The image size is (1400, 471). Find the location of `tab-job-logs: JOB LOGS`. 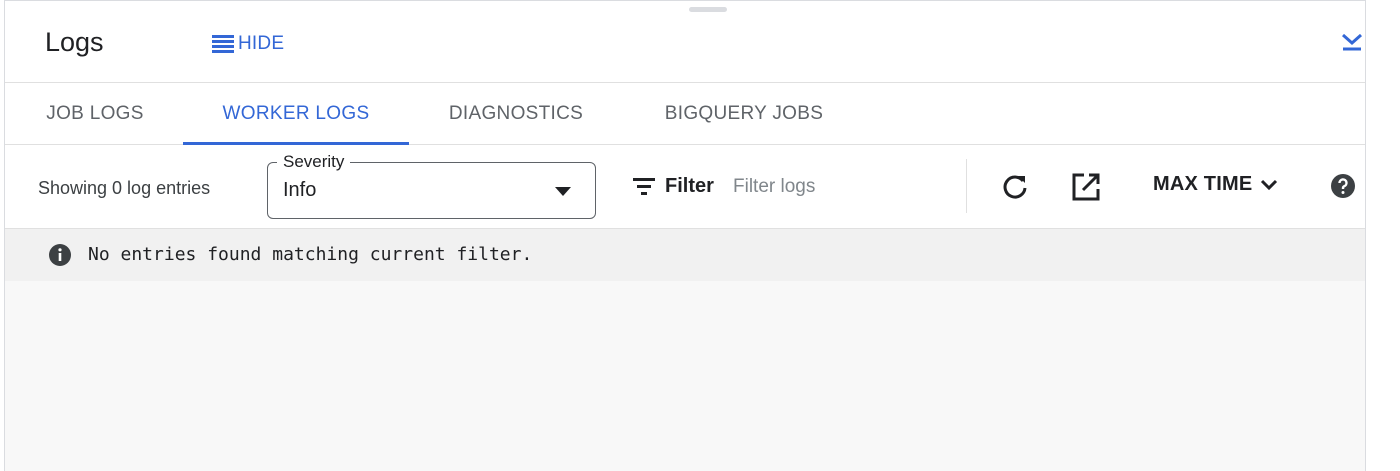

tab-job-logs: JOB LOGS is located at coordinates (95, 114).